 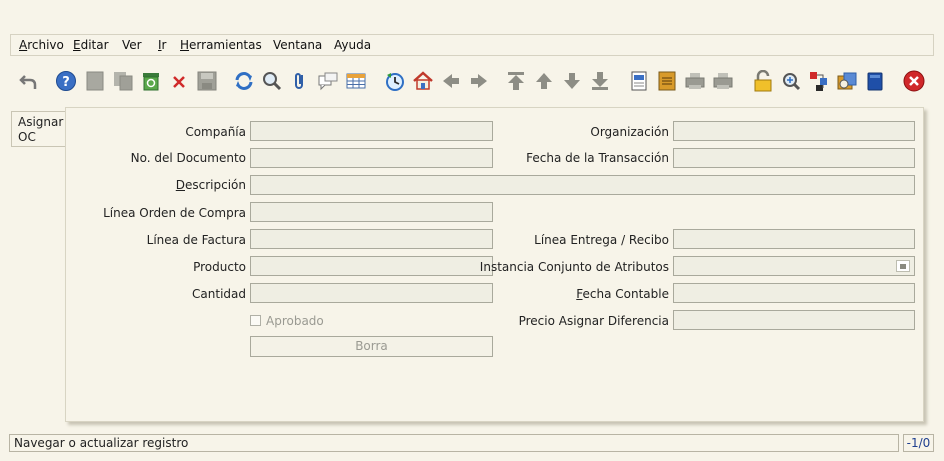 I want to click on fecha-transaccion-field, so click(x=794, y=158).